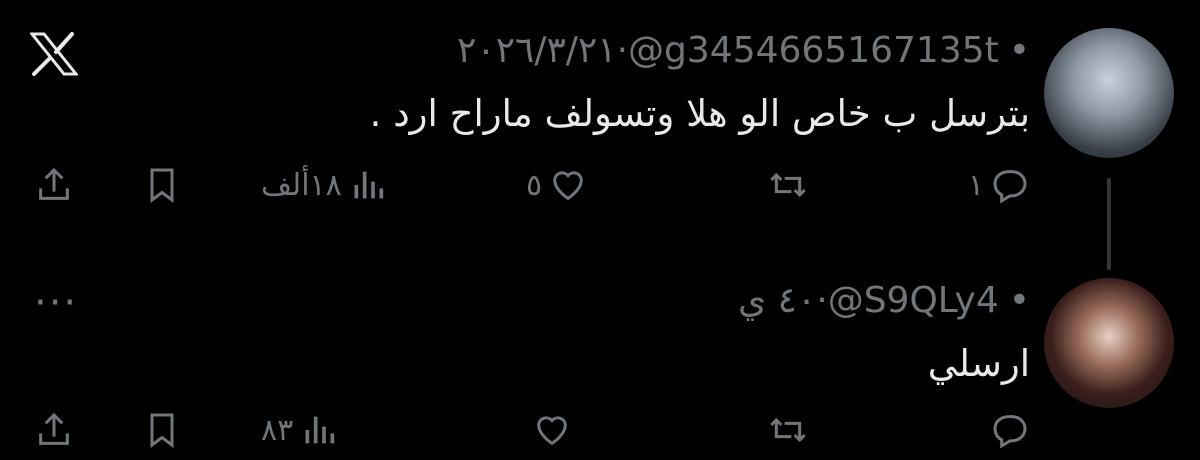 The height and width of the screenshot is (460, 1200). Describe the element at coordinates (600, 185) in the screenshot. I see `tweet-actions: ١ ٥ ١٨ألف` at that location.